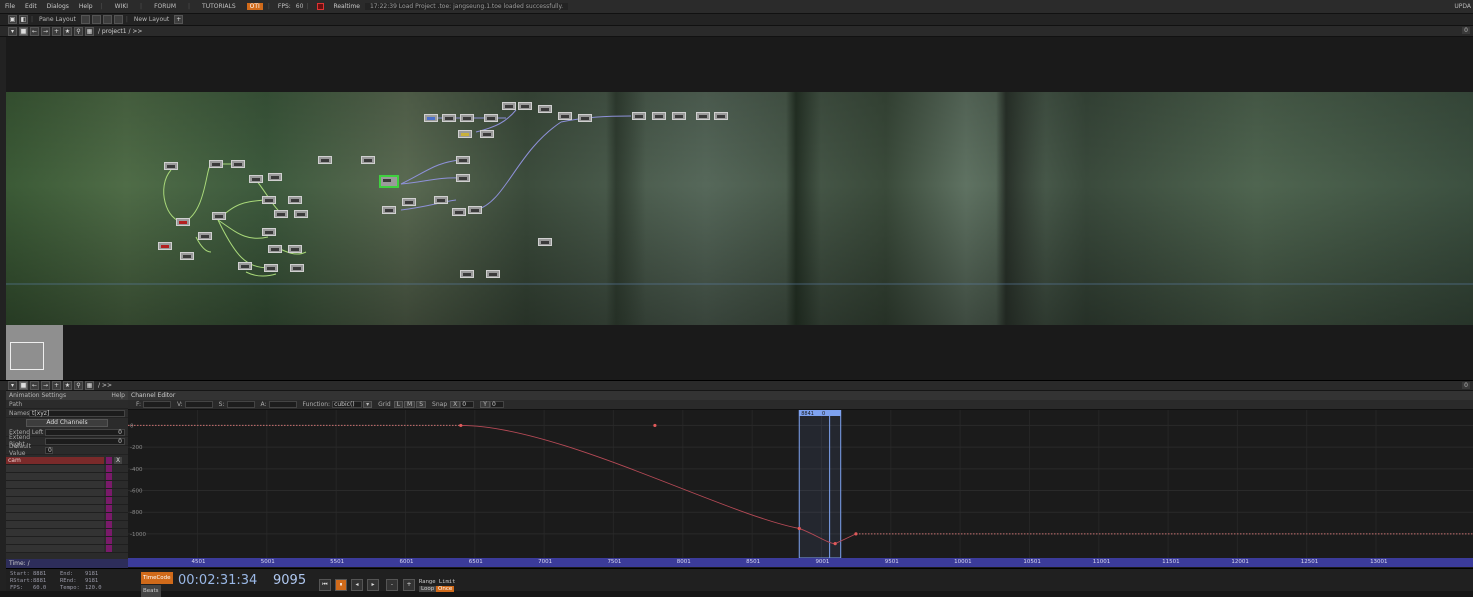 The image size is (1473, 597). What do you see at coordinates (389, 181) in the screenshot?
I see `selected-operator-node` at bounding box center [389, 181].